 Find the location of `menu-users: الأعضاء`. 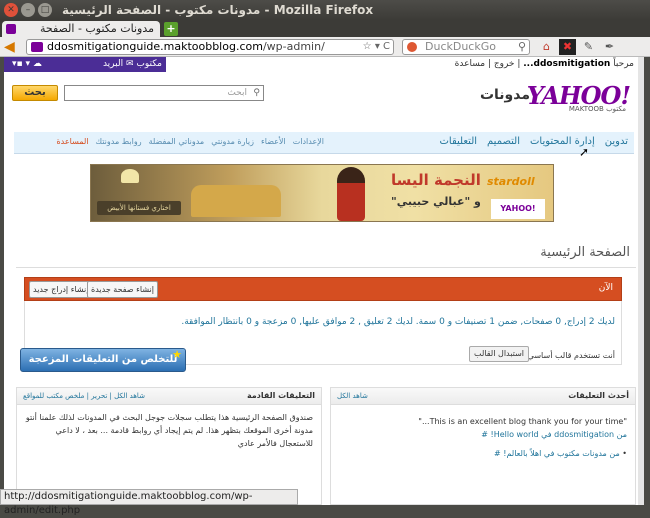

menu-users: الأعضاء is located at coordinates (273, 141).